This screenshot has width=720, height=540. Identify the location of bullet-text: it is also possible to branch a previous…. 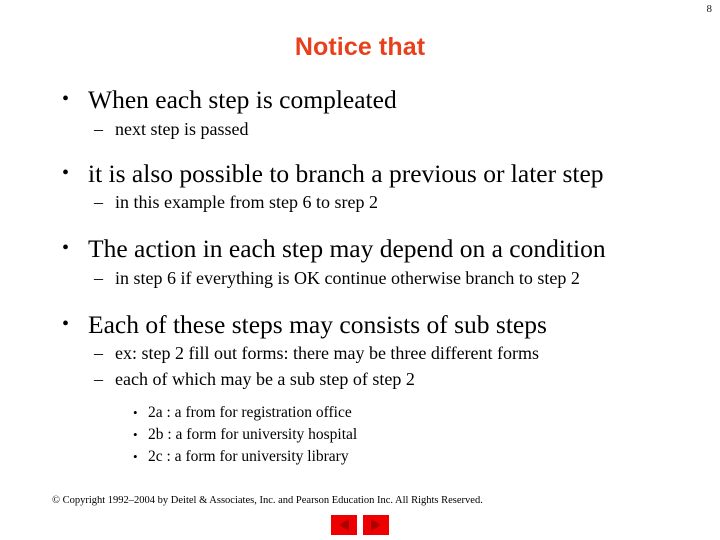
(346, 173).